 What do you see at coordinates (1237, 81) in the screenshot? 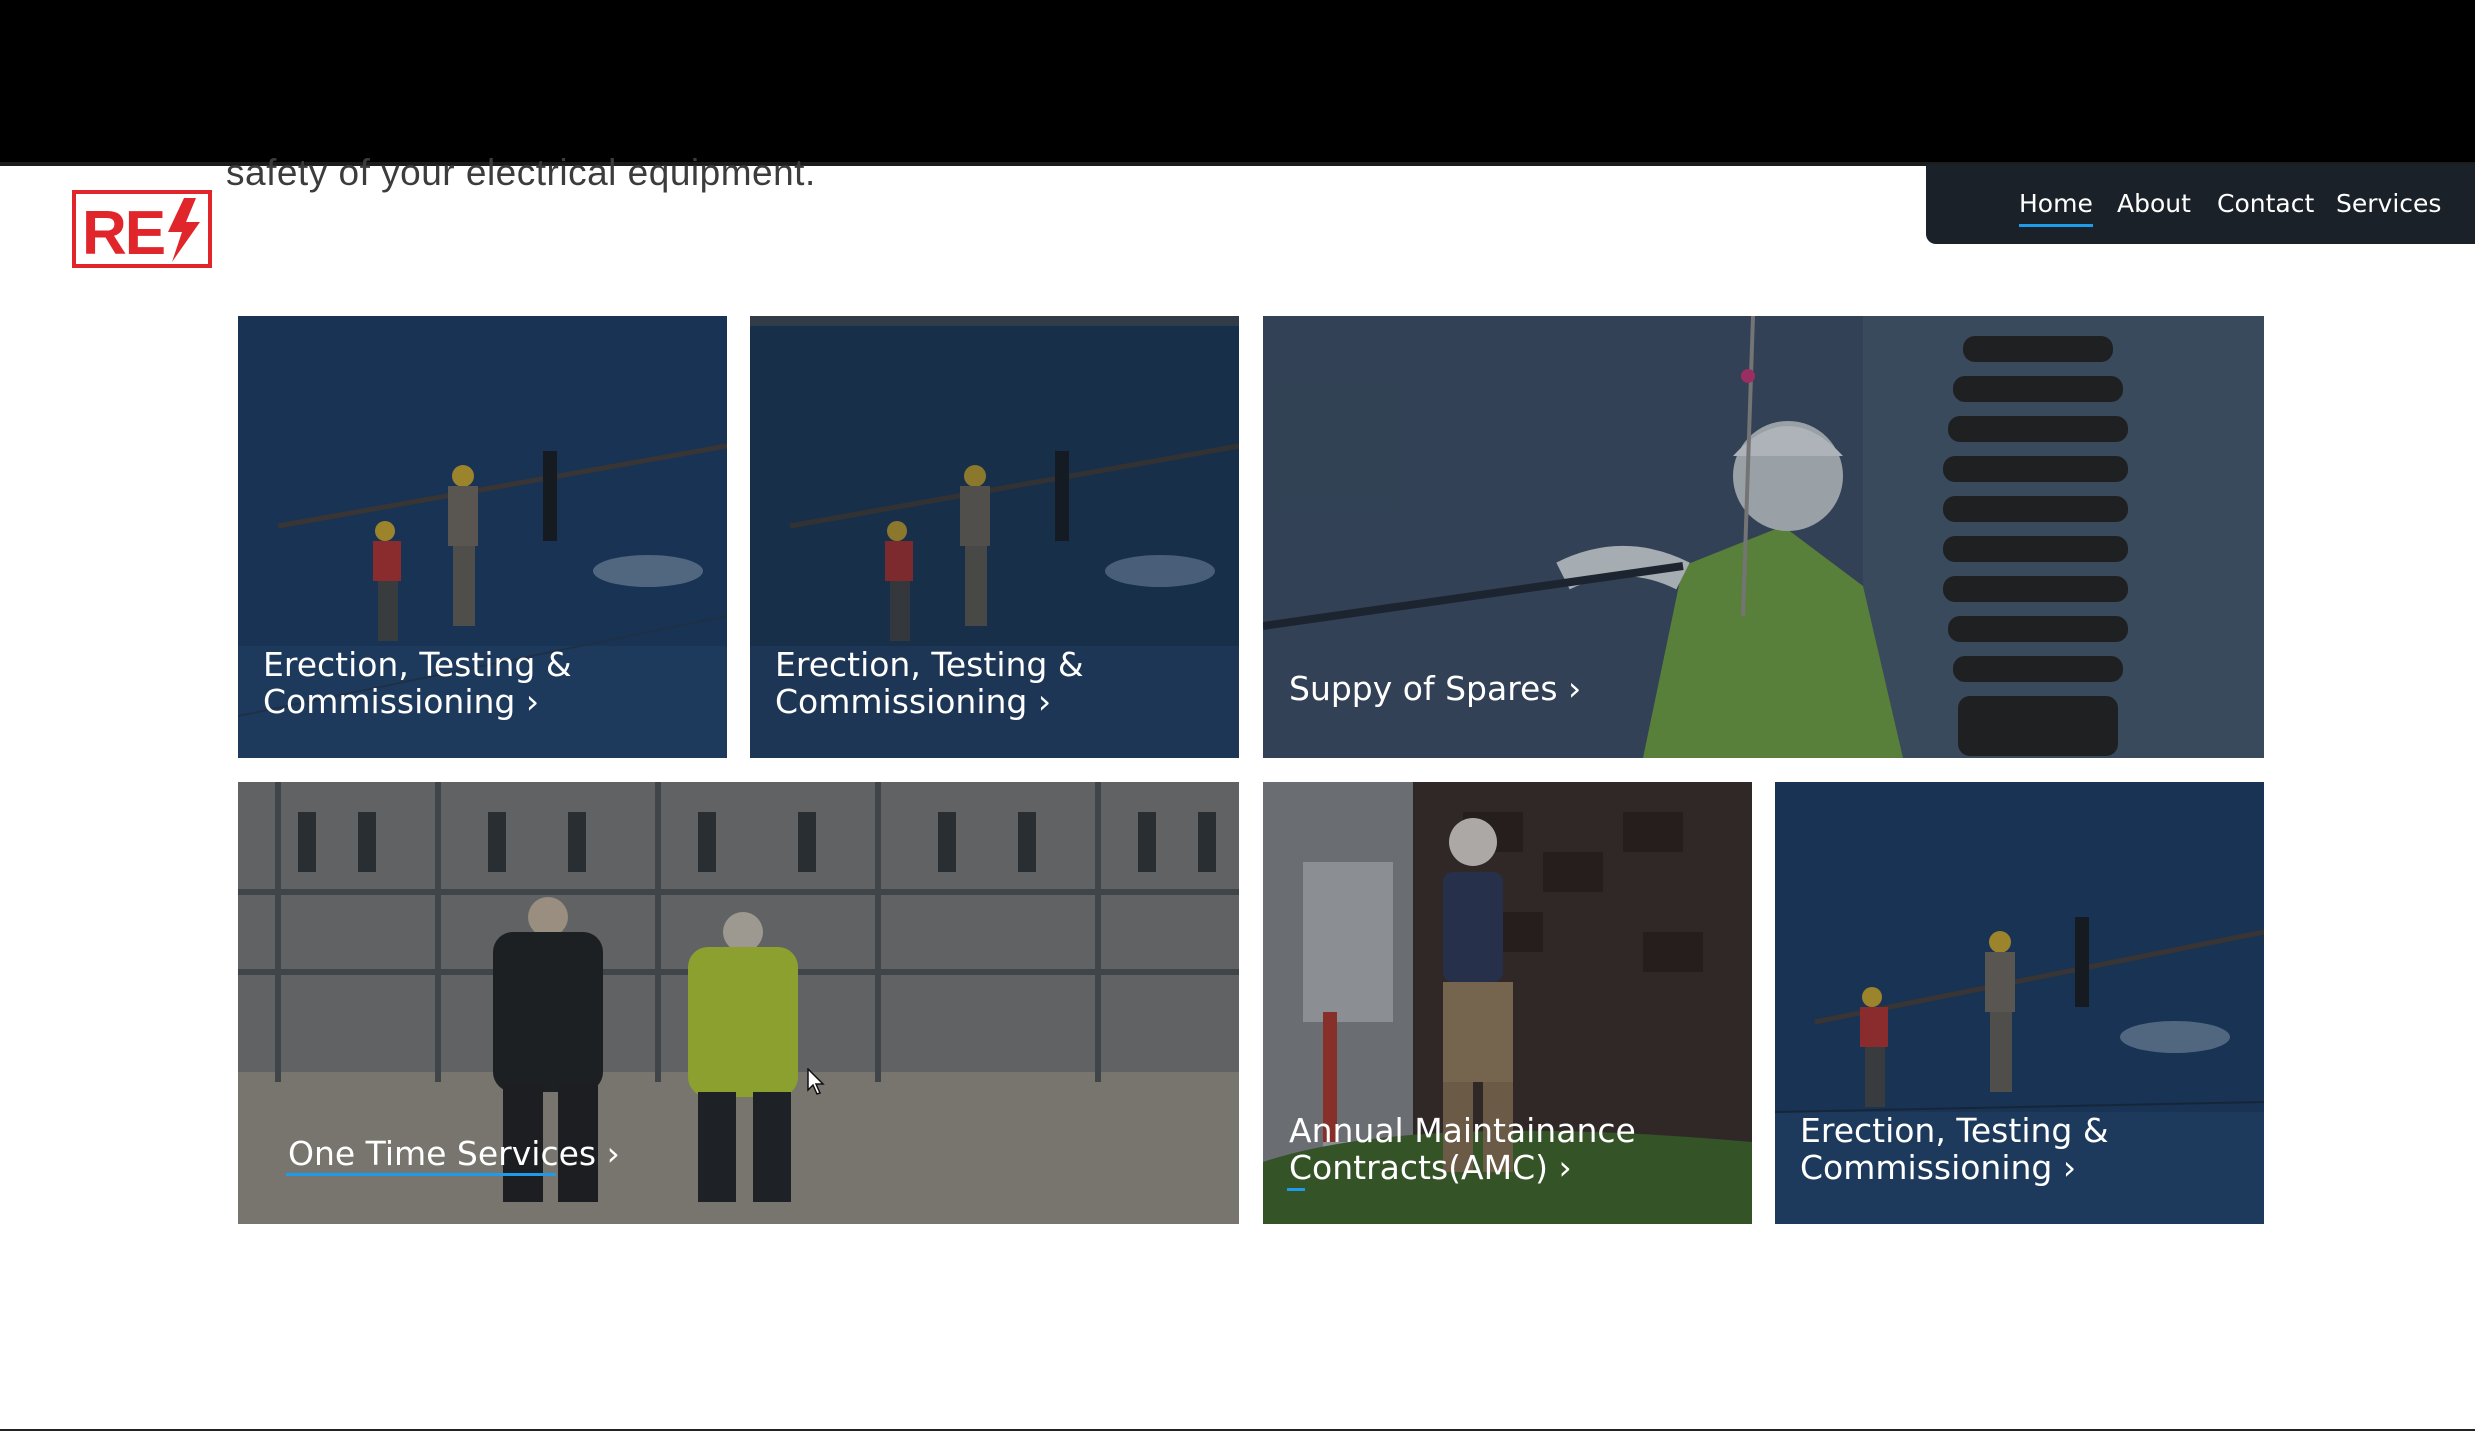
I see `top-black-bar` at bounding box center [1237, 81].